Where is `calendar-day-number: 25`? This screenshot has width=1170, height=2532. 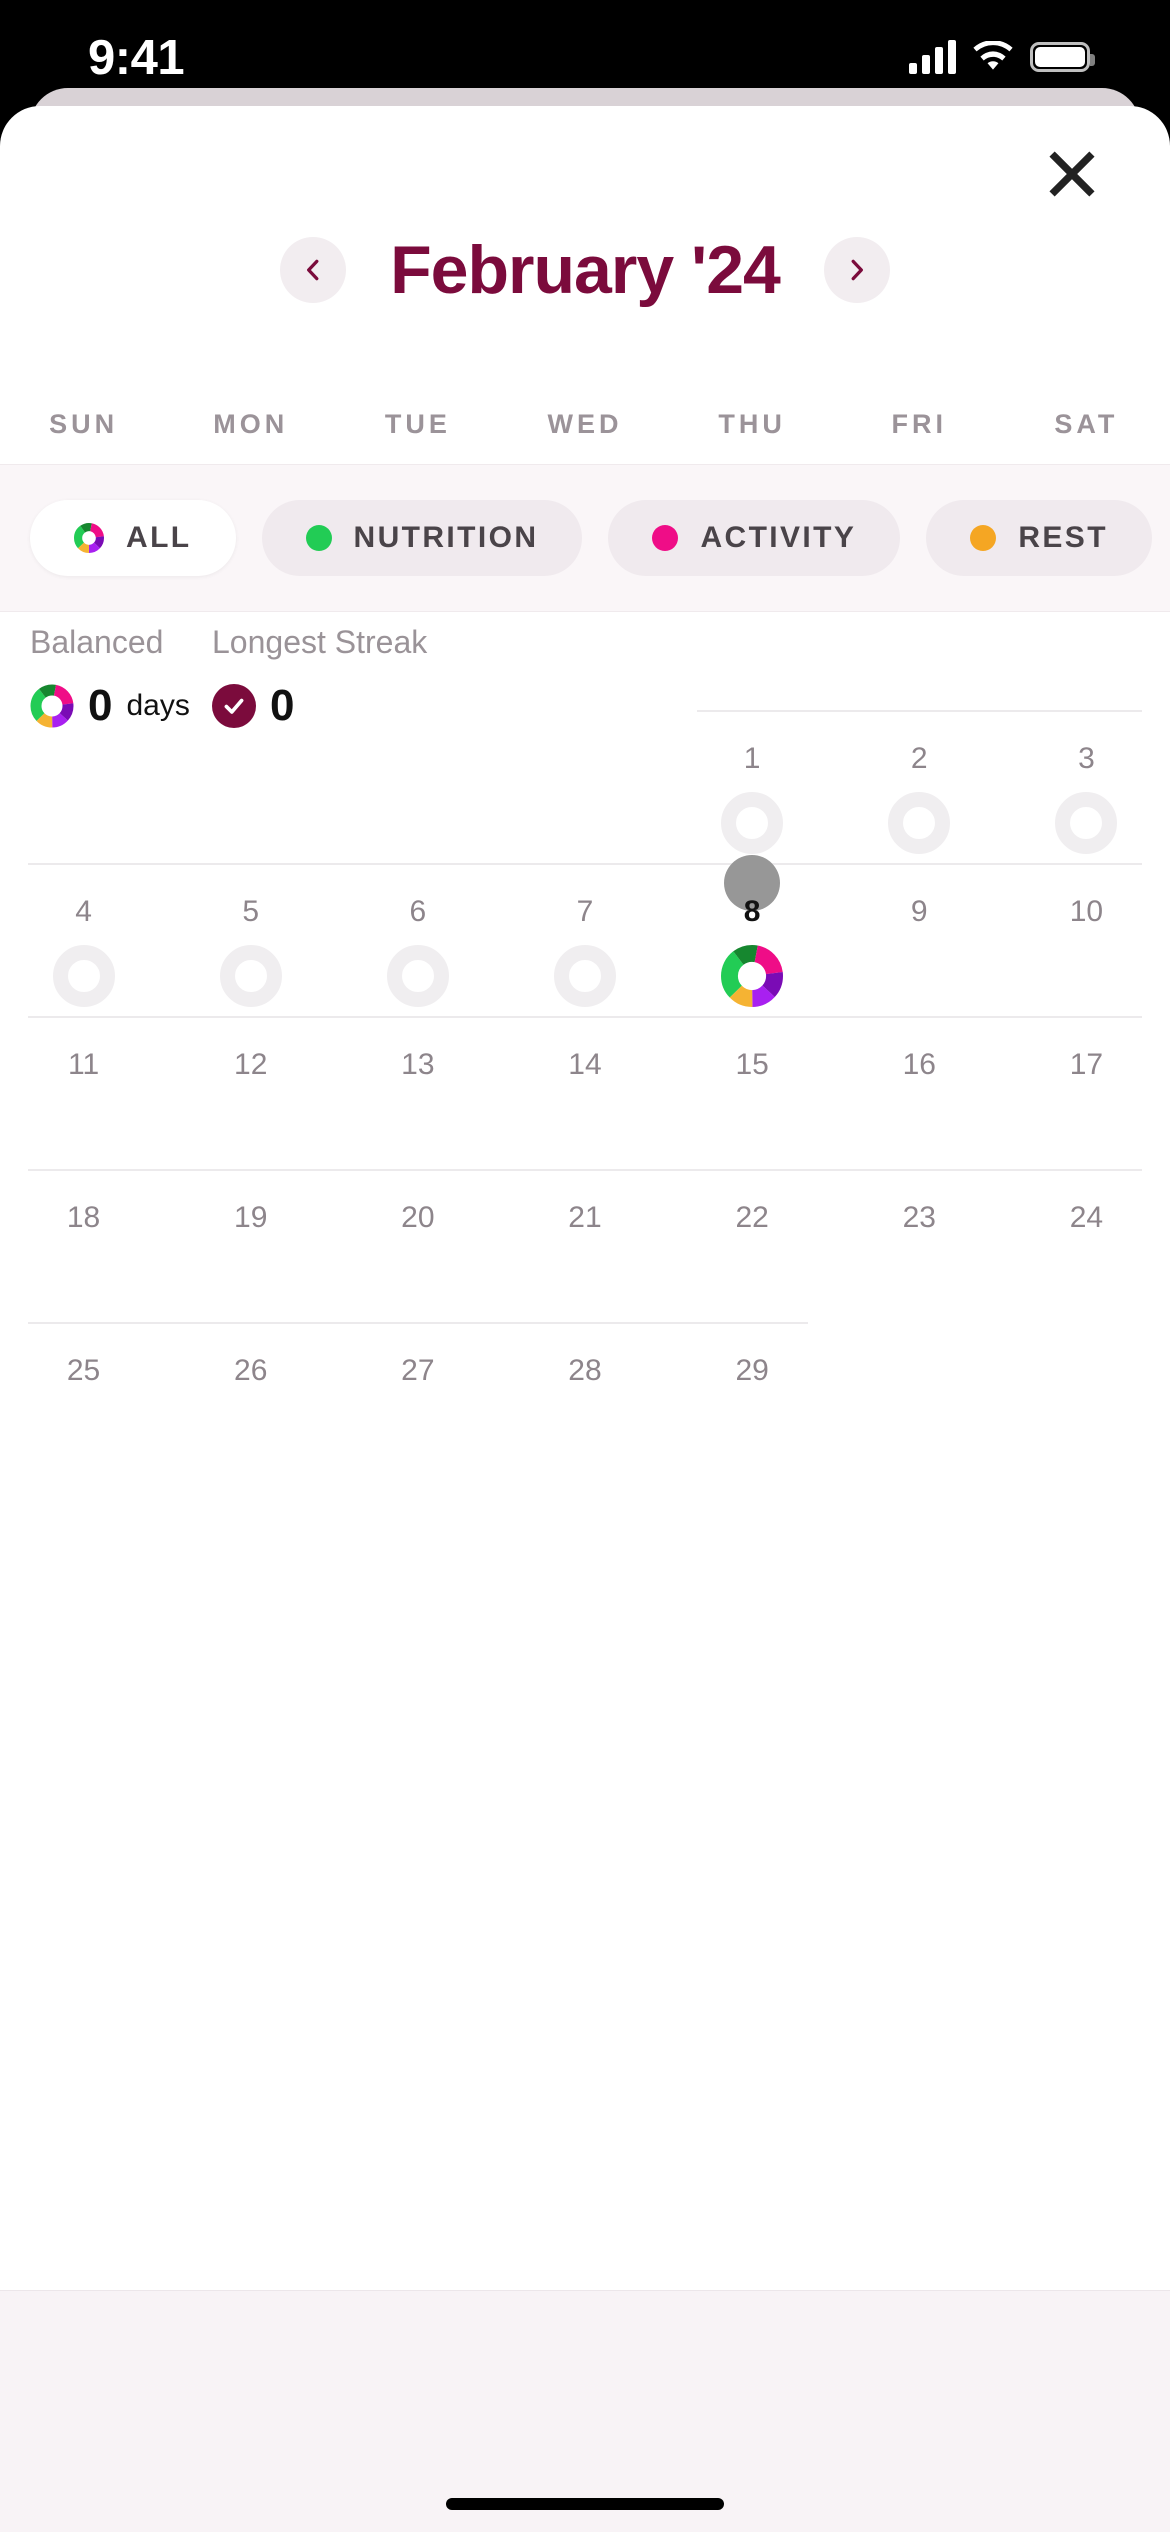
calendar-day-number: 25 is located at coordinates (83, 1370).